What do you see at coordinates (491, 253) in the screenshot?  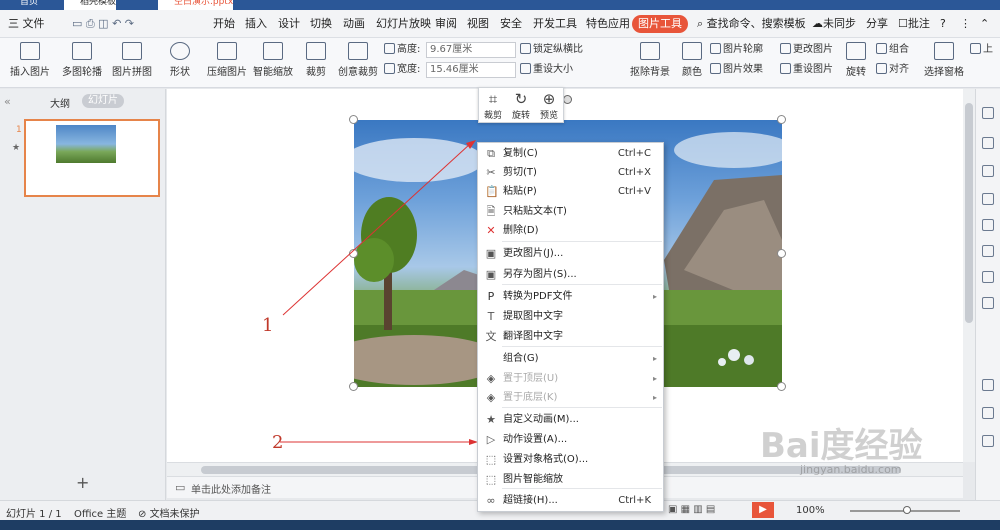 I see `change-picture-icon: ▣` at bounding box center [491, 253].